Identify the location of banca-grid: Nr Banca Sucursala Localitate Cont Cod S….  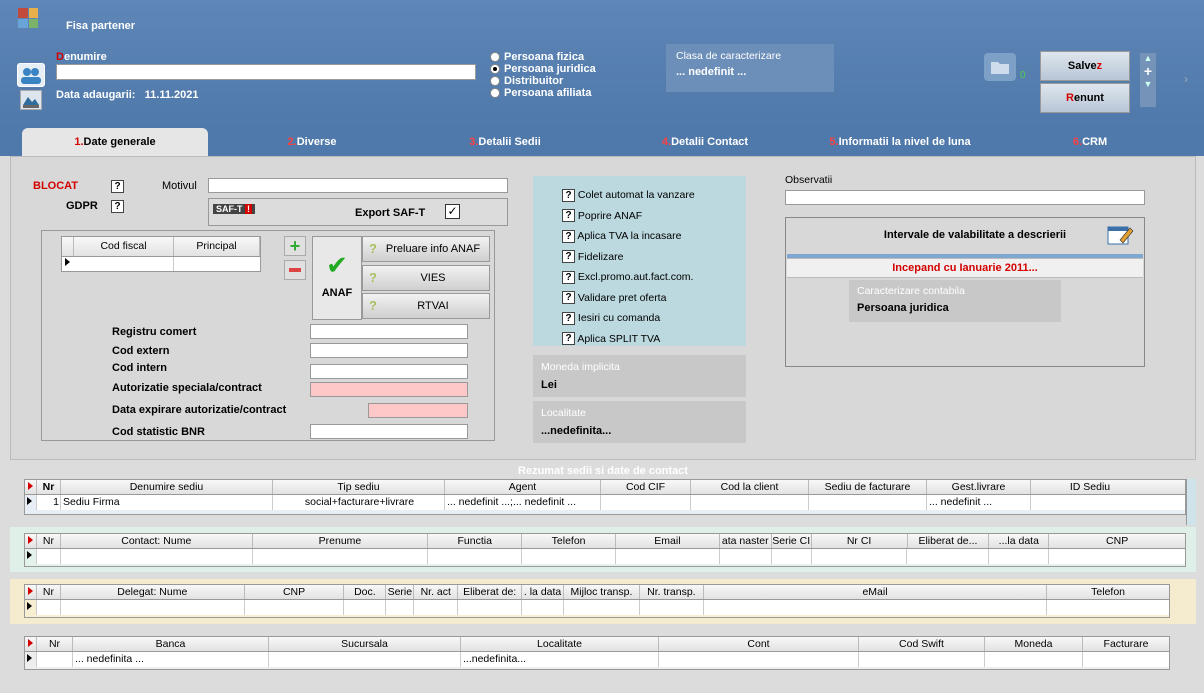
(597, 653).